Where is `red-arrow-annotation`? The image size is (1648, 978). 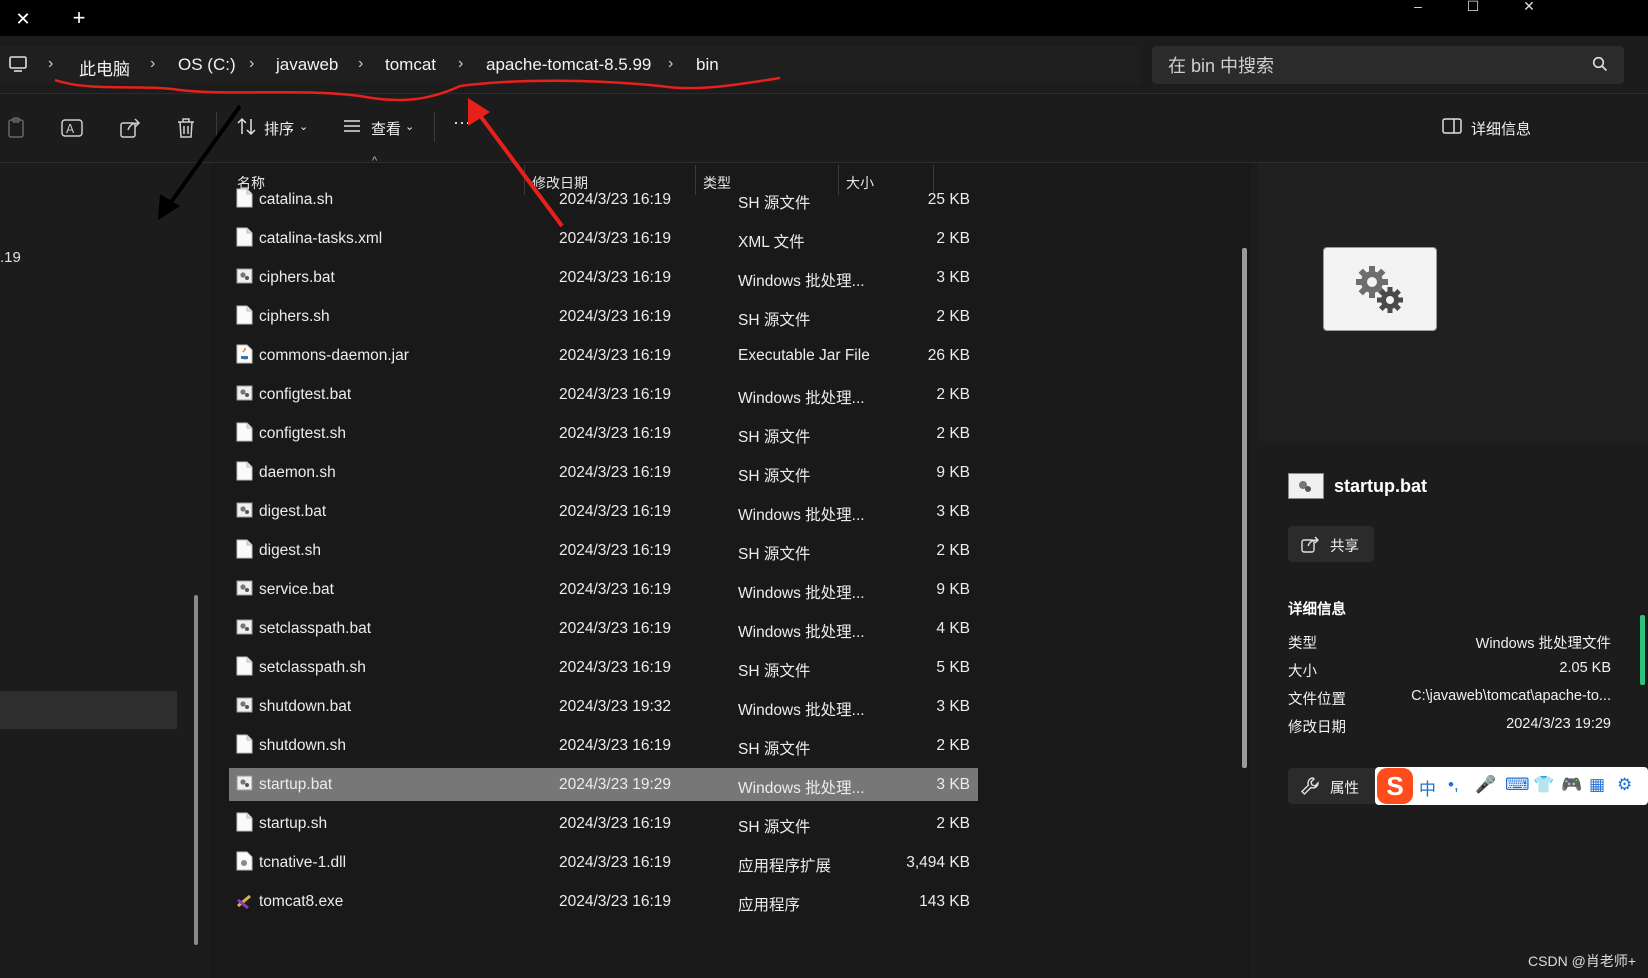
red-arrow-annotation is located at coordinates (516, 164).